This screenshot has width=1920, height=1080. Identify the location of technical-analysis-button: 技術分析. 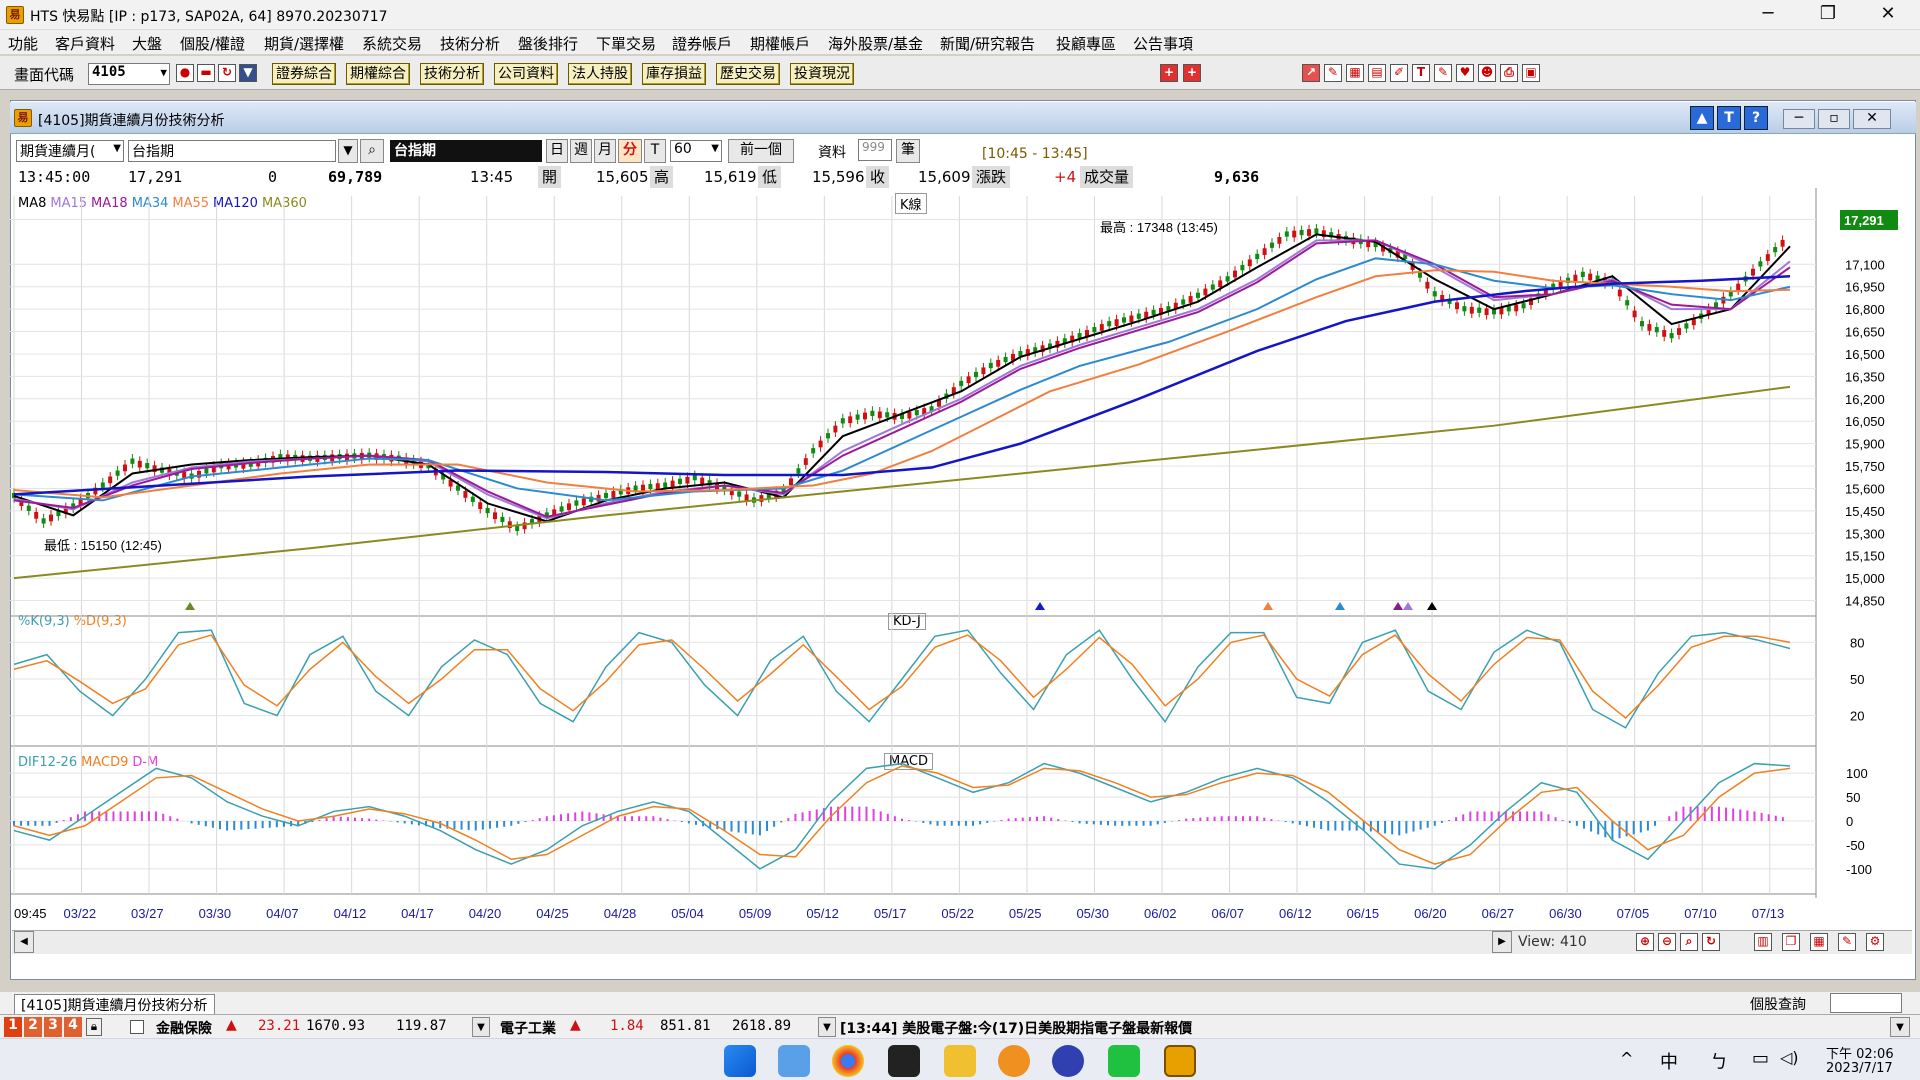
(452, 74).